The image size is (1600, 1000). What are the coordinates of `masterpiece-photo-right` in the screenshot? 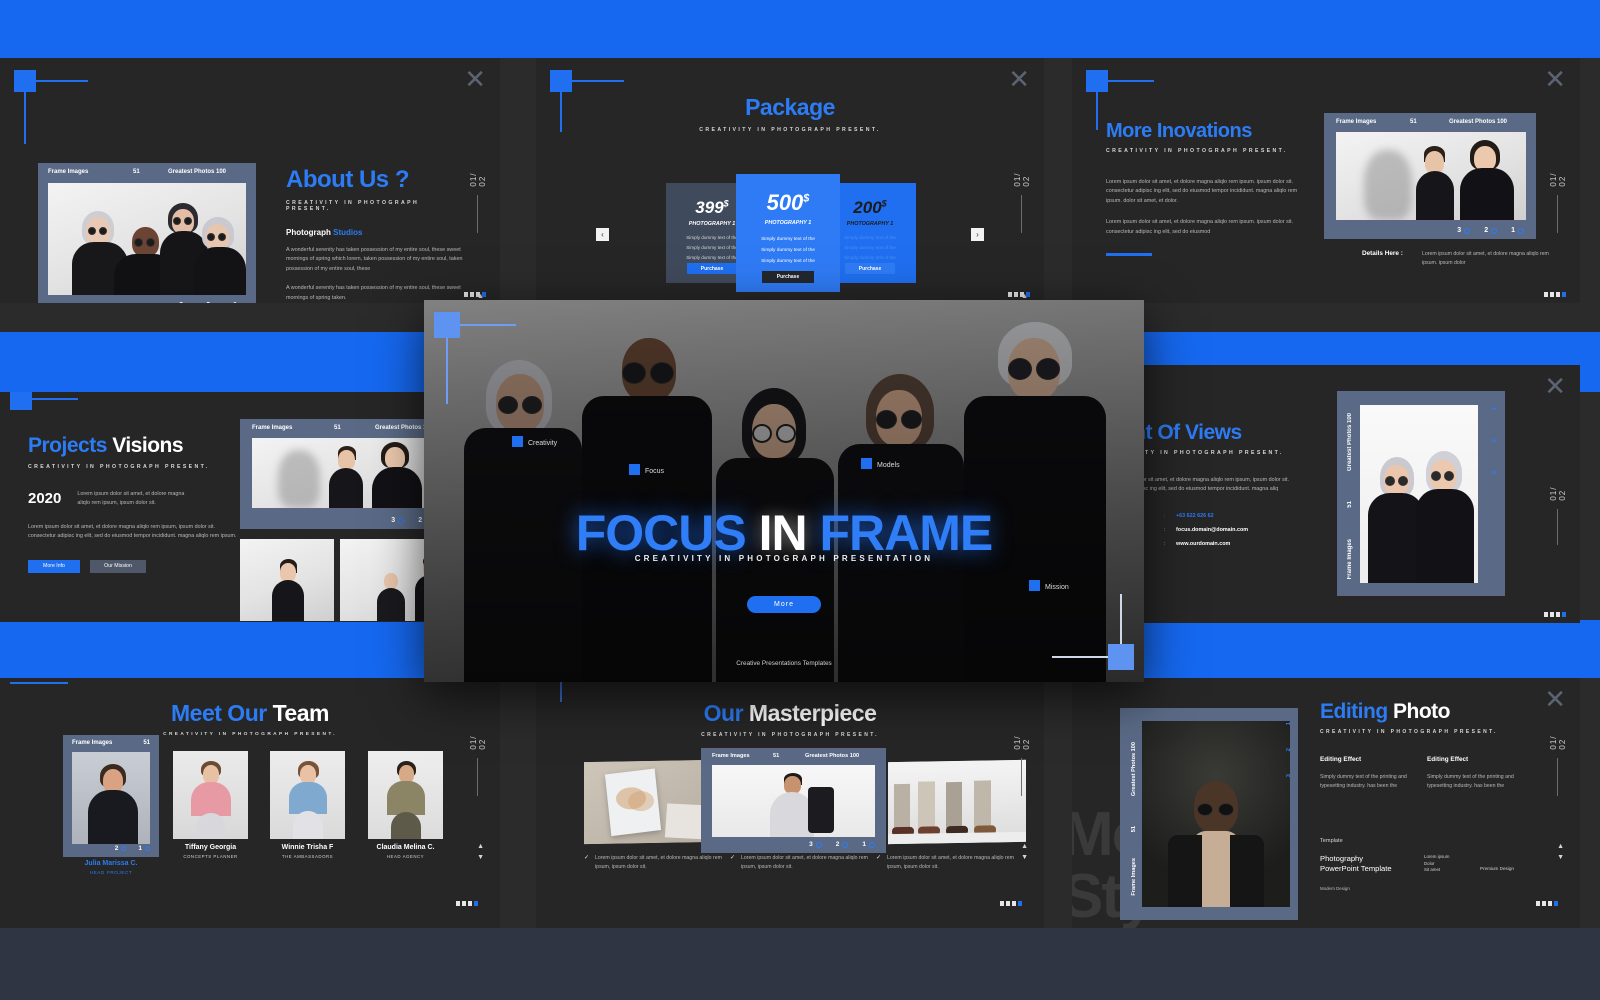 It's located at (957, 802).